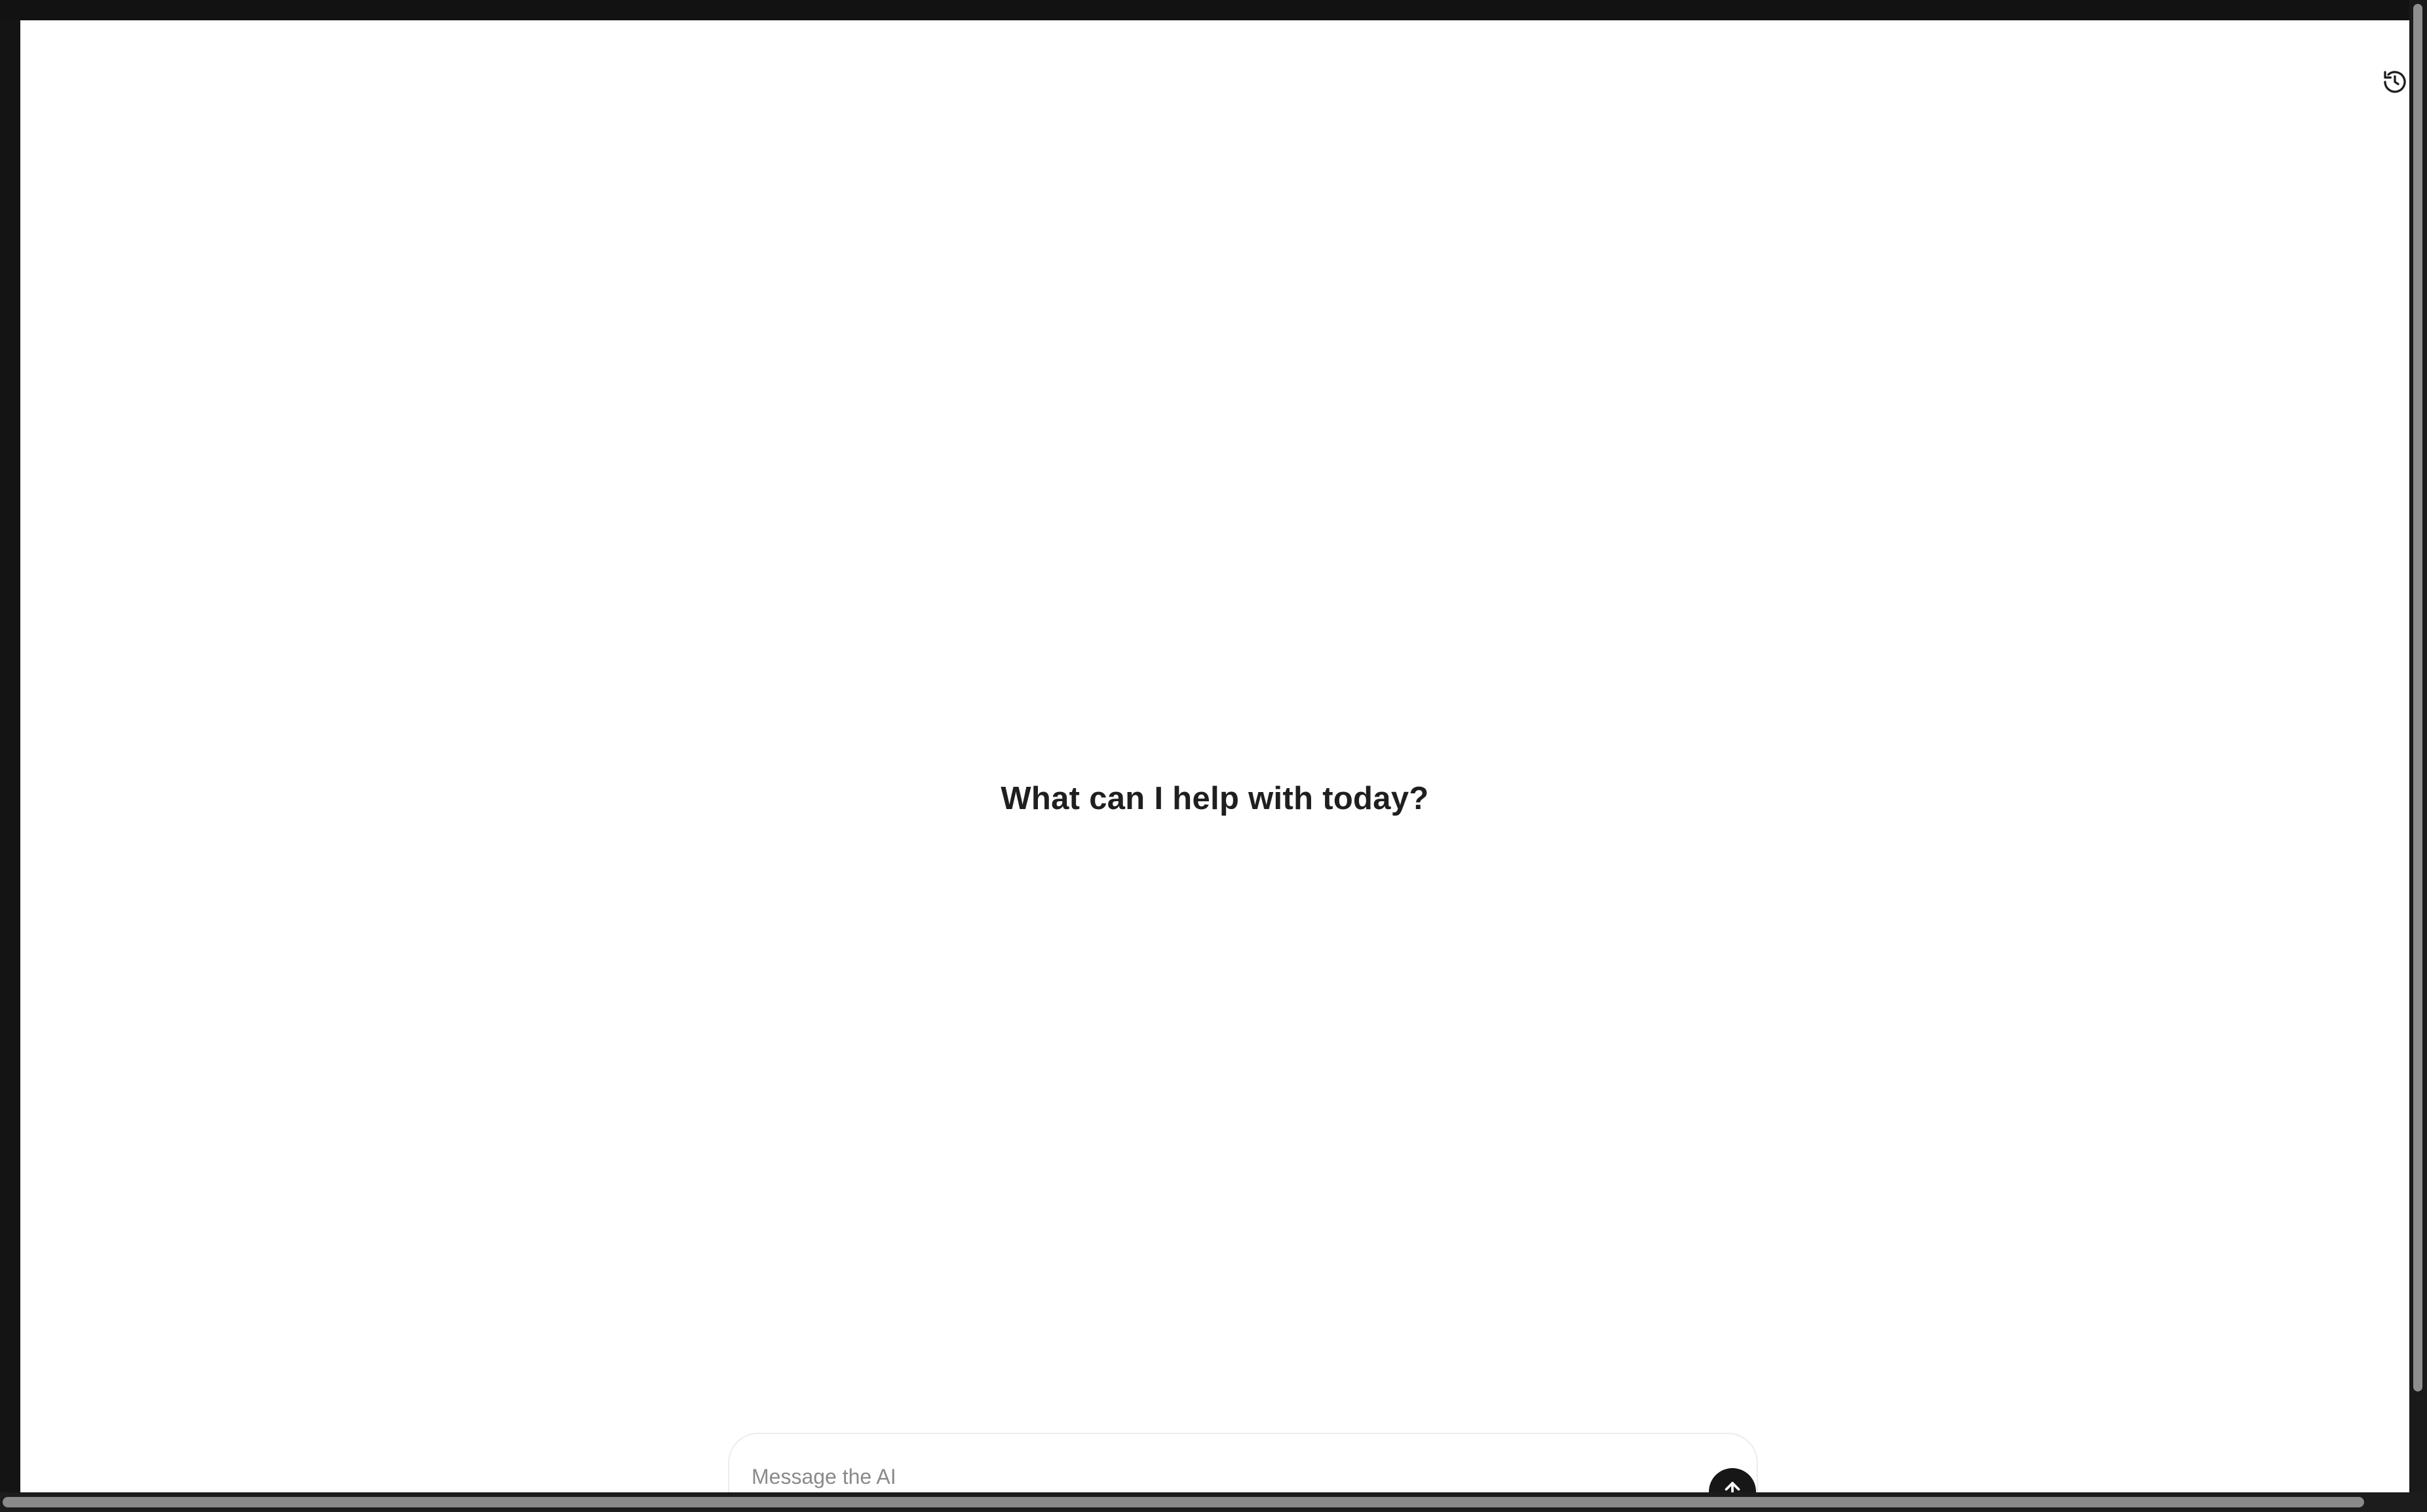 The height and width of the screenshot is (1512, 2427). I want to click on history-clock-icon, so click(2395, 83).